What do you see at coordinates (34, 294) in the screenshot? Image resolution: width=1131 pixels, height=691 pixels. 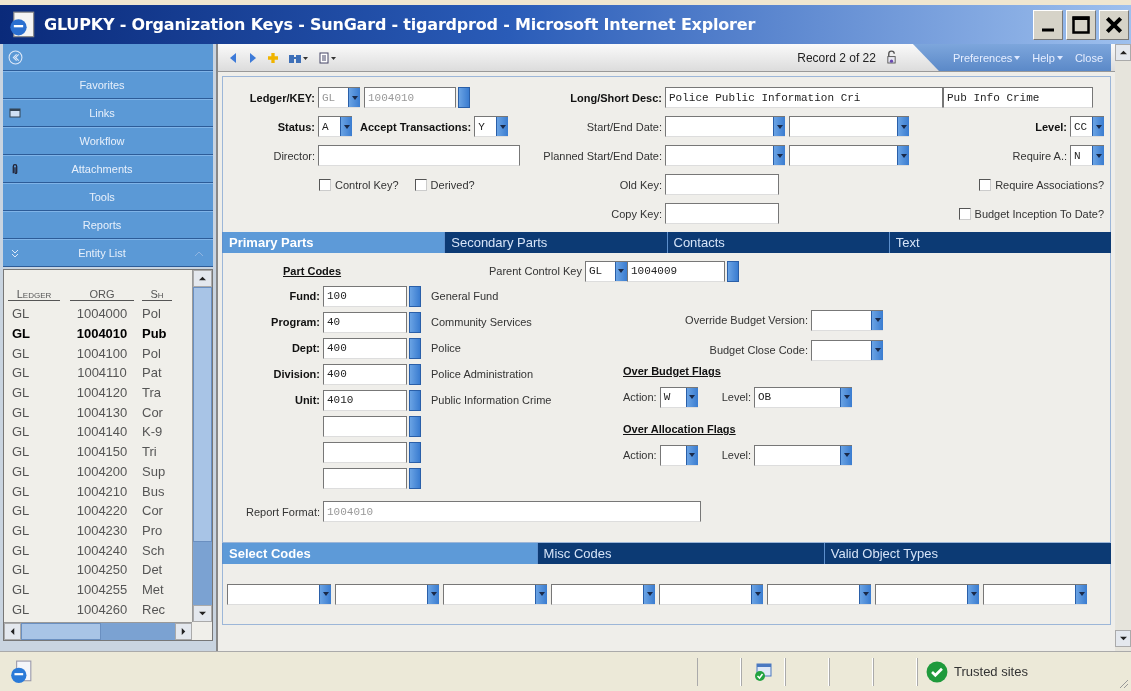 I see `column-header: Ledger` at bounding box center [34, 294].